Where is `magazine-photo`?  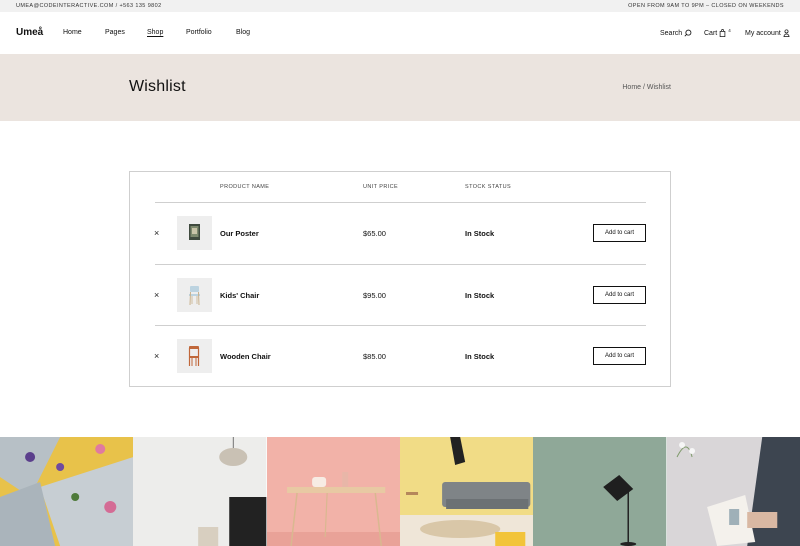 magazine-photo is located at coordinates (733, 491).